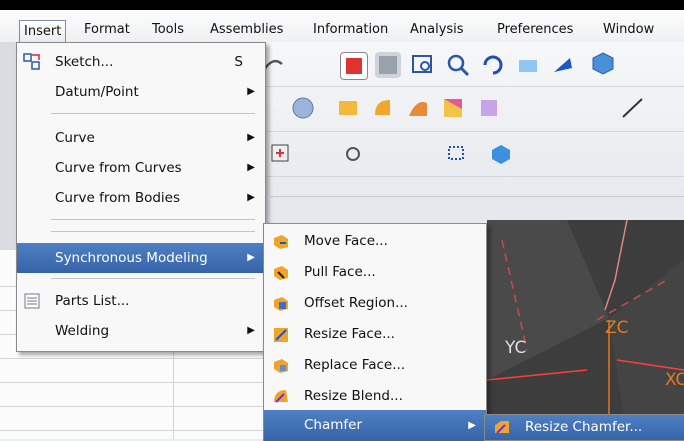  What do you see at coordinates (458, 154) in the screenshot?
I see `box-select-icon` at bounding box center [458, 154].